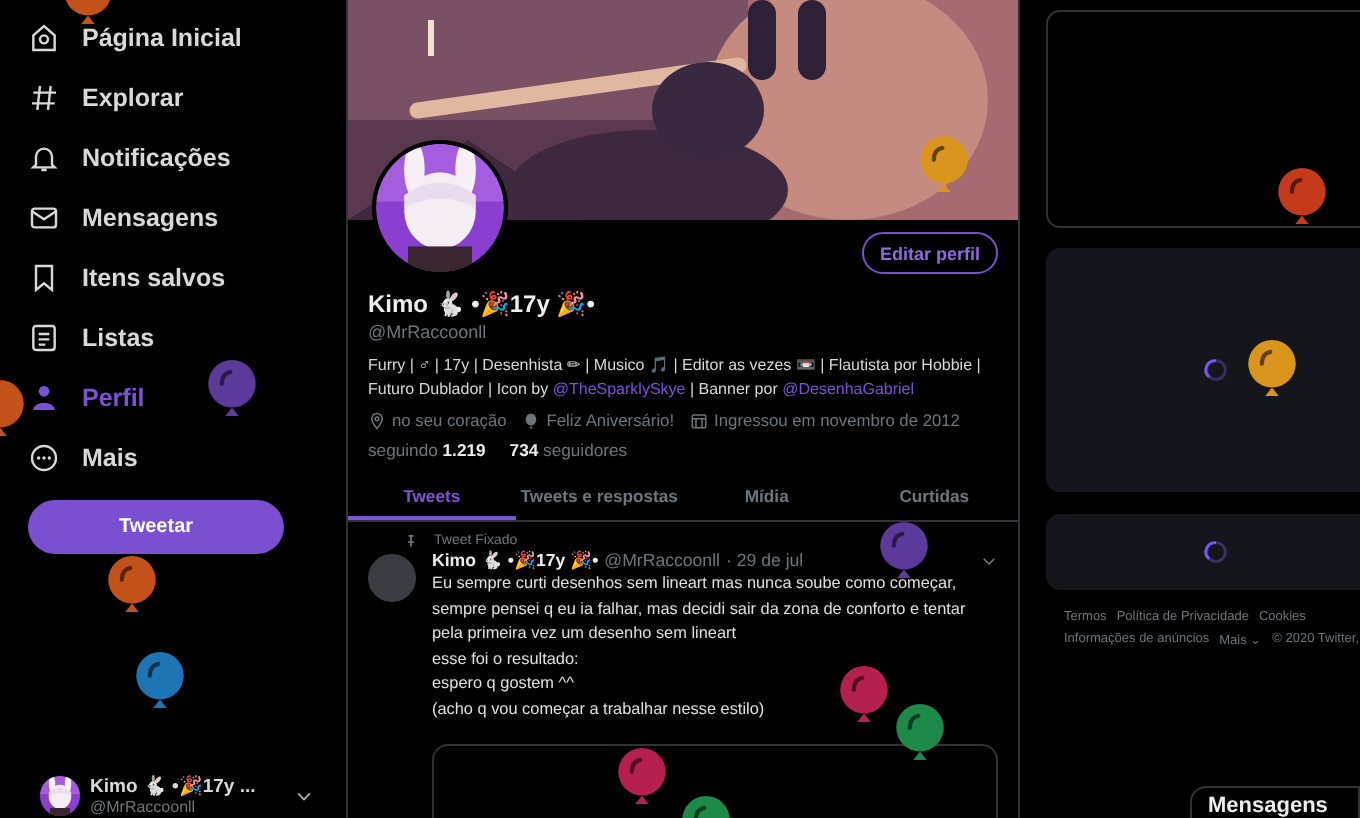 This screenshot has height=818, width=1360. Describe the element at coordinates (127, 278) in the screenshot. I see `nav-item: Itens salvos` at that location.